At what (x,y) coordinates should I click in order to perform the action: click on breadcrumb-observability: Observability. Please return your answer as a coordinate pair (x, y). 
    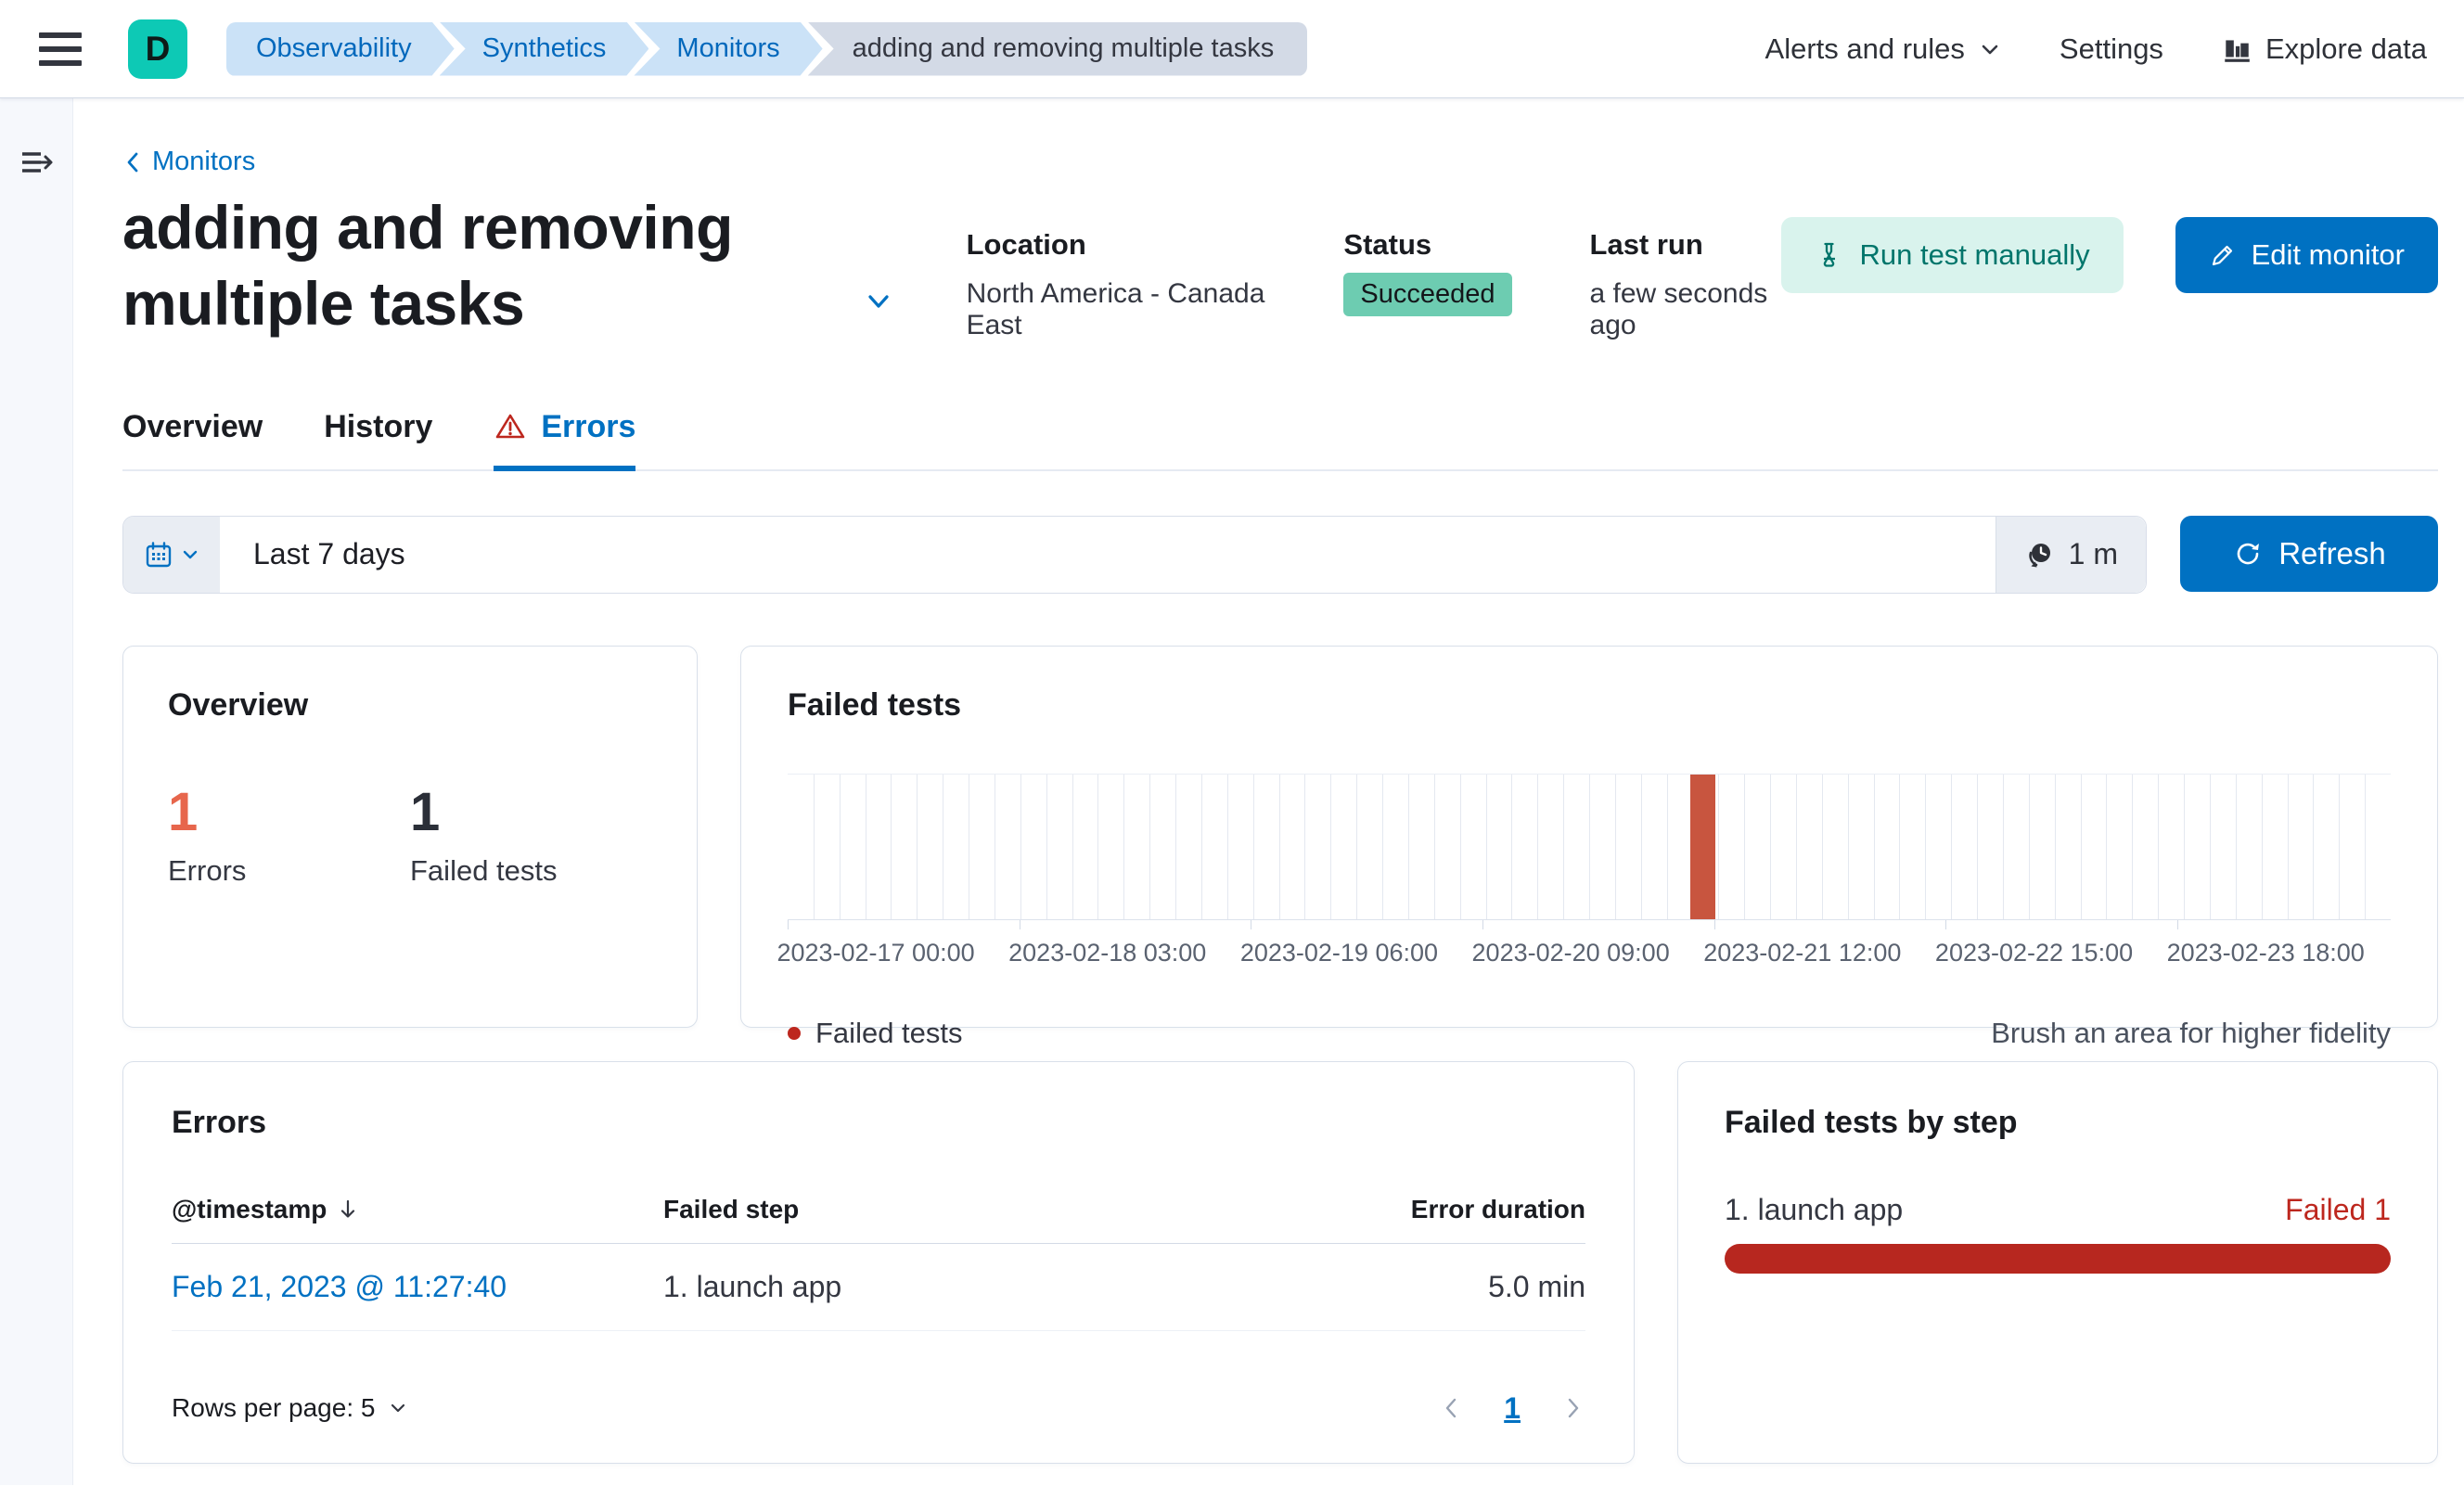
    Looking at the image, I should click on (340, 49).